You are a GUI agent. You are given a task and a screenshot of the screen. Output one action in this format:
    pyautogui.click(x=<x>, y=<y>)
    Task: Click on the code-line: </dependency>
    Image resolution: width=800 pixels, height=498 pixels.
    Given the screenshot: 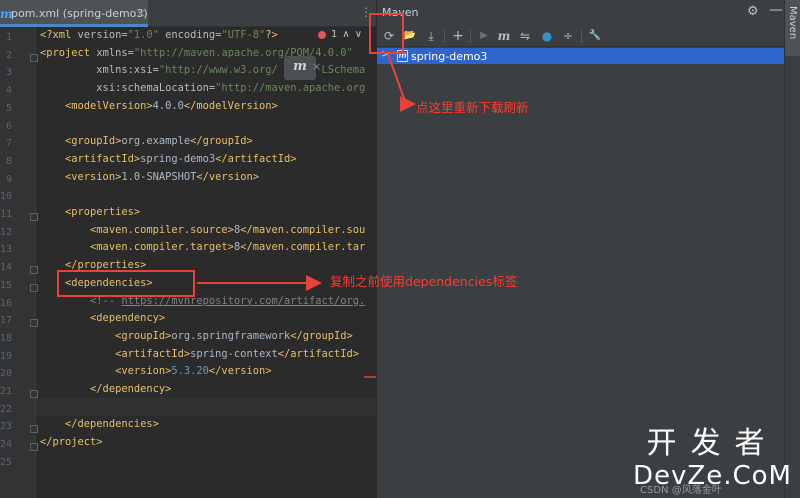 What is the action you would take?
    pyautogui.click(x=105, y=390)
    